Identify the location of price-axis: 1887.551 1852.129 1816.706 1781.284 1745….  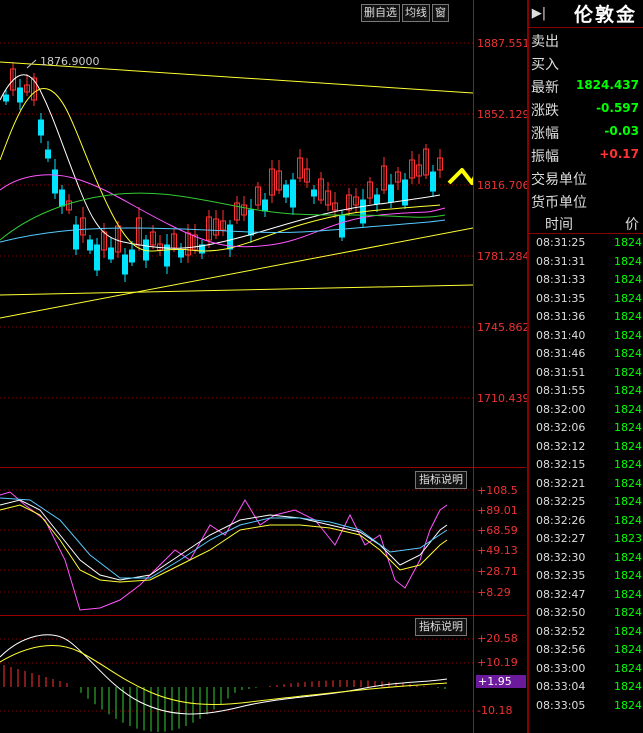
(501, 366).